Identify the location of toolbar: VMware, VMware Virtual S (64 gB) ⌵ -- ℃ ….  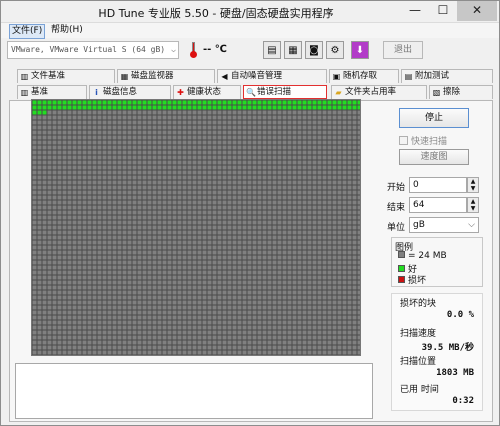
(250, 51).